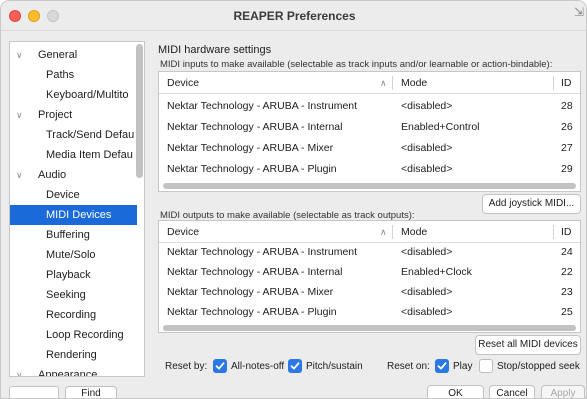  Describe the element at coordinates (567, 127) in the screenshot. I see `id-cell: 26` at that location.